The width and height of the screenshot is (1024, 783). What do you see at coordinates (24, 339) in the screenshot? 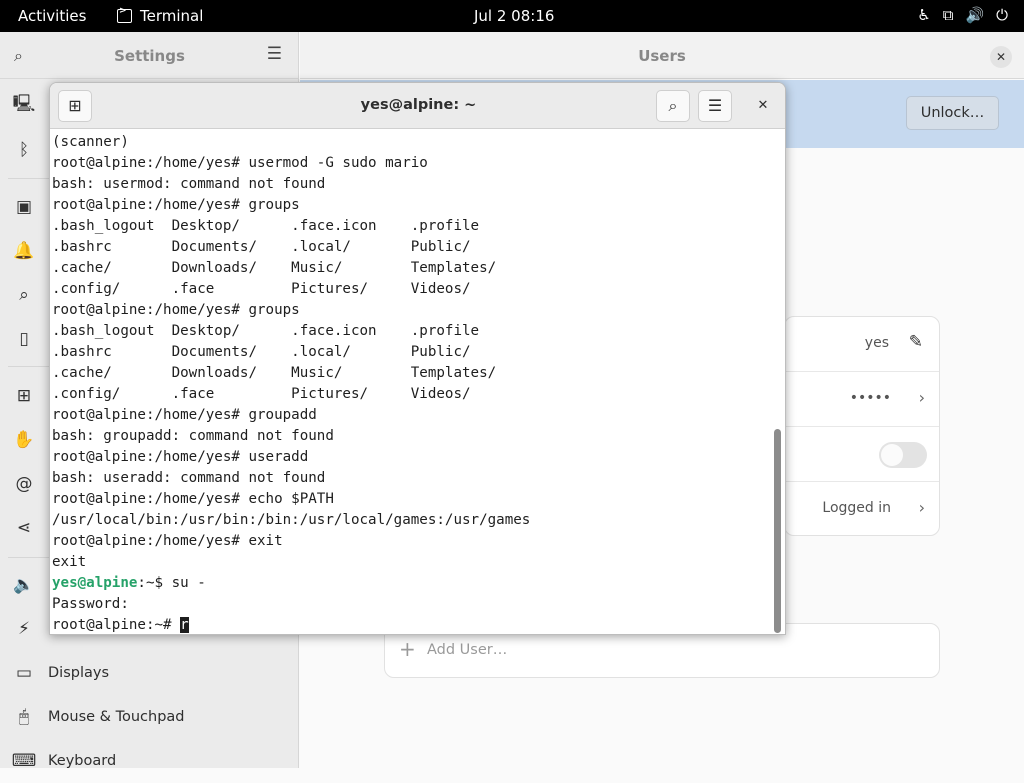
I see `multitasking-icon: ▯` at bounding box center [24, 339].